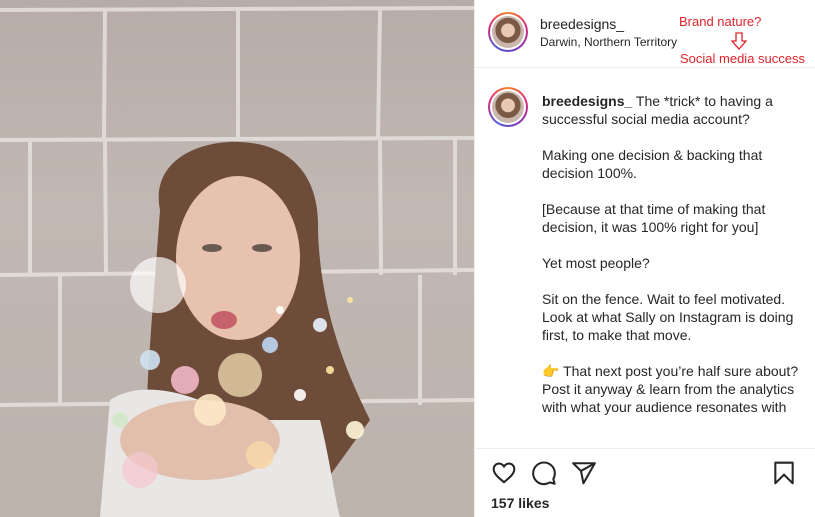  Describe the element at coordinates (645, 482) in the screenshot. I see `post-actions: 157 likes` at that location.